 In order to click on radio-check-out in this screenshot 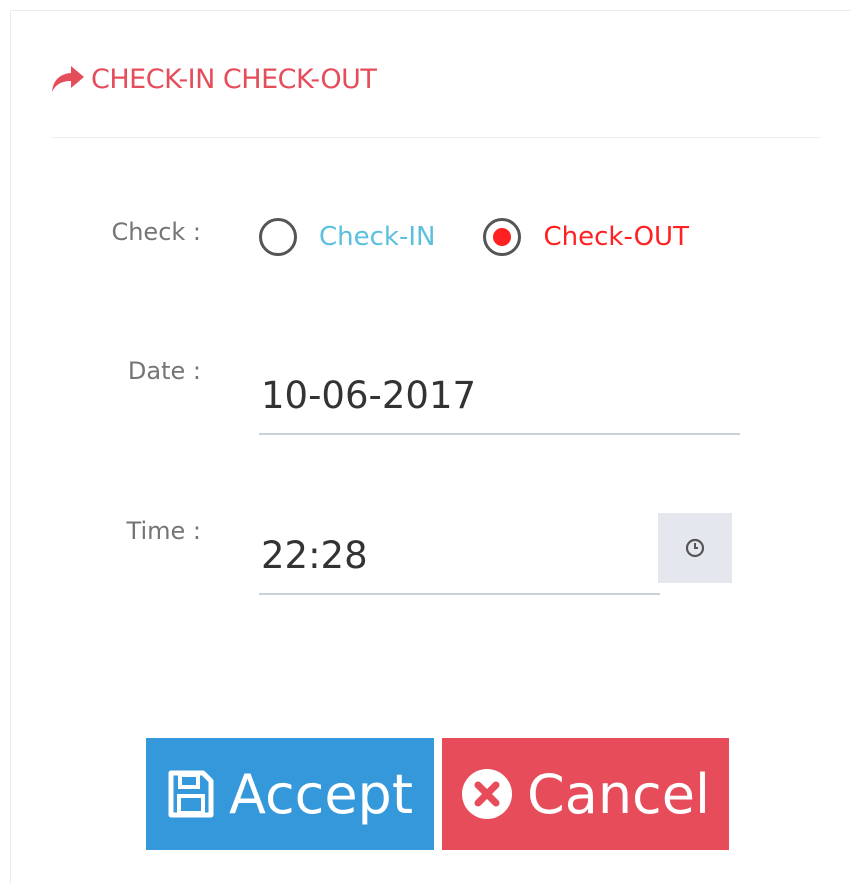, I will do `click(502, 237)`.